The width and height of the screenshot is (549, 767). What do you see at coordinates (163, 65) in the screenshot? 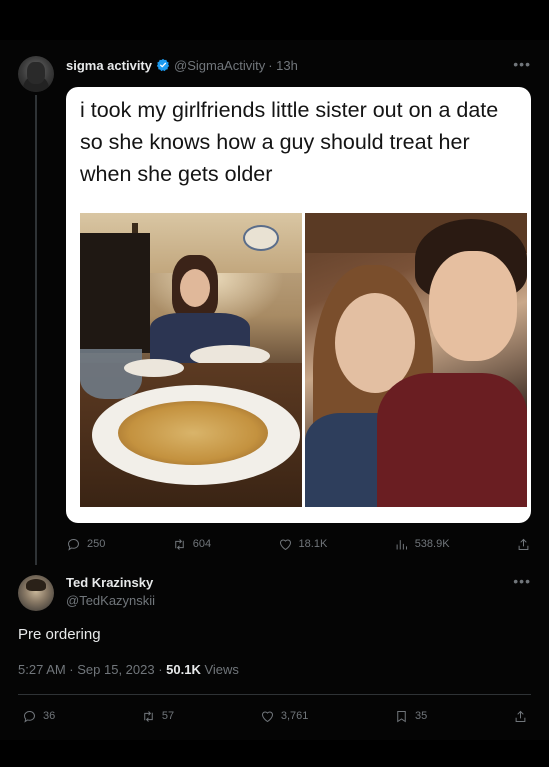
I see `verified-badge-icon` at bounding box center [163, 65].